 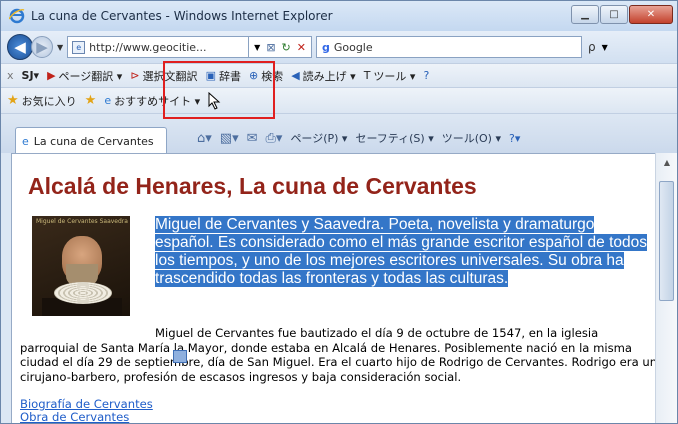 What do you see at coordinates (91, 100) in the screenshot?
I see `add-favorite-icon: ★` at bounding box center [91, 100].